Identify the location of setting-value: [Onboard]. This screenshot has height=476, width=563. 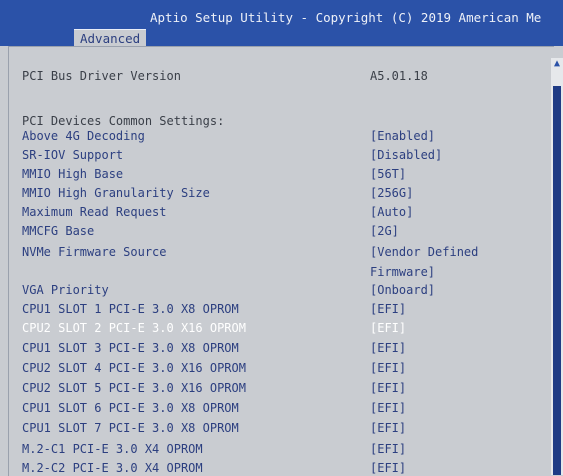
(402, 290).